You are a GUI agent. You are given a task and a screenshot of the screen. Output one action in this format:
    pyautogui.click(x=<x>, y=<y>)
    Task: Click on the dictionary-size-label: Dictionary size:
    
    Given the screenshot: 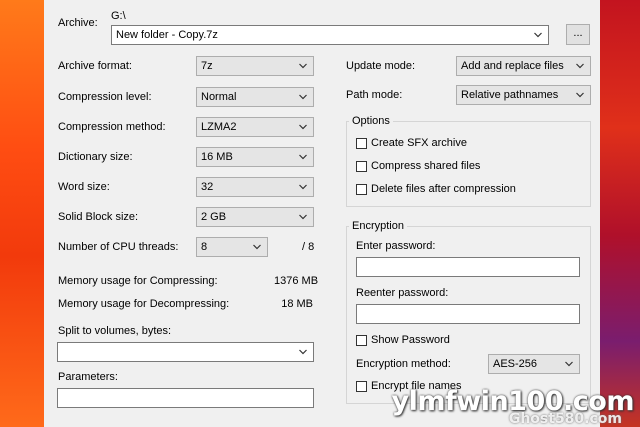 What is the action you would take?
    pyautogui.click(x=95, y=157)
    